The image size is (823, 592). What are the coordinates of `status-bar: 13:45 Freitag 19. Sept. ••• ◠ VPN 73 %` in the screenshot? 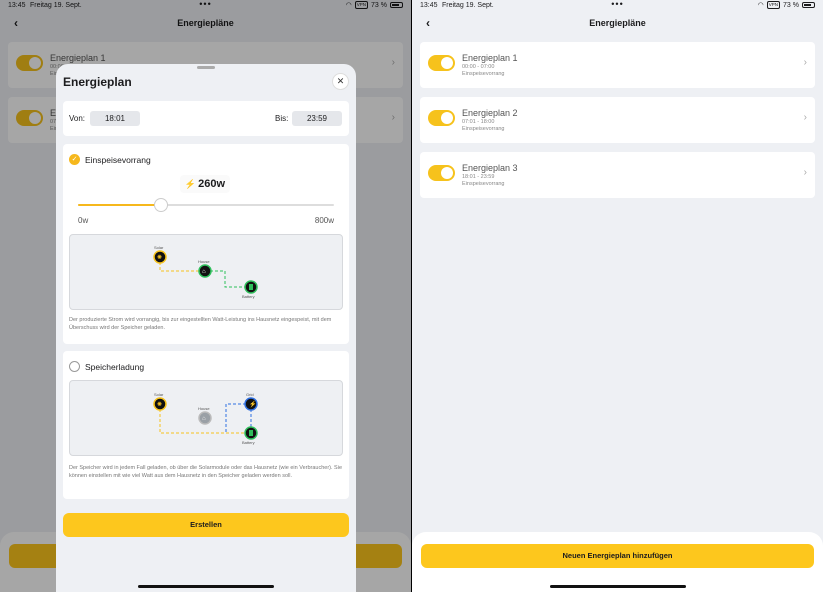 It's located at (617, 6).